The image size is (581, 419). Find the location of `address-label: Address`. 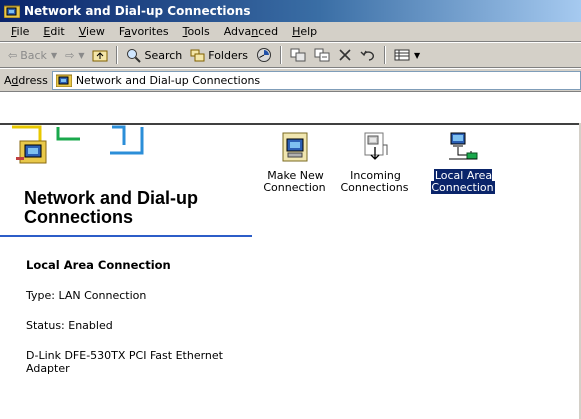

address-label: Address is located at coordinates (26, 80).